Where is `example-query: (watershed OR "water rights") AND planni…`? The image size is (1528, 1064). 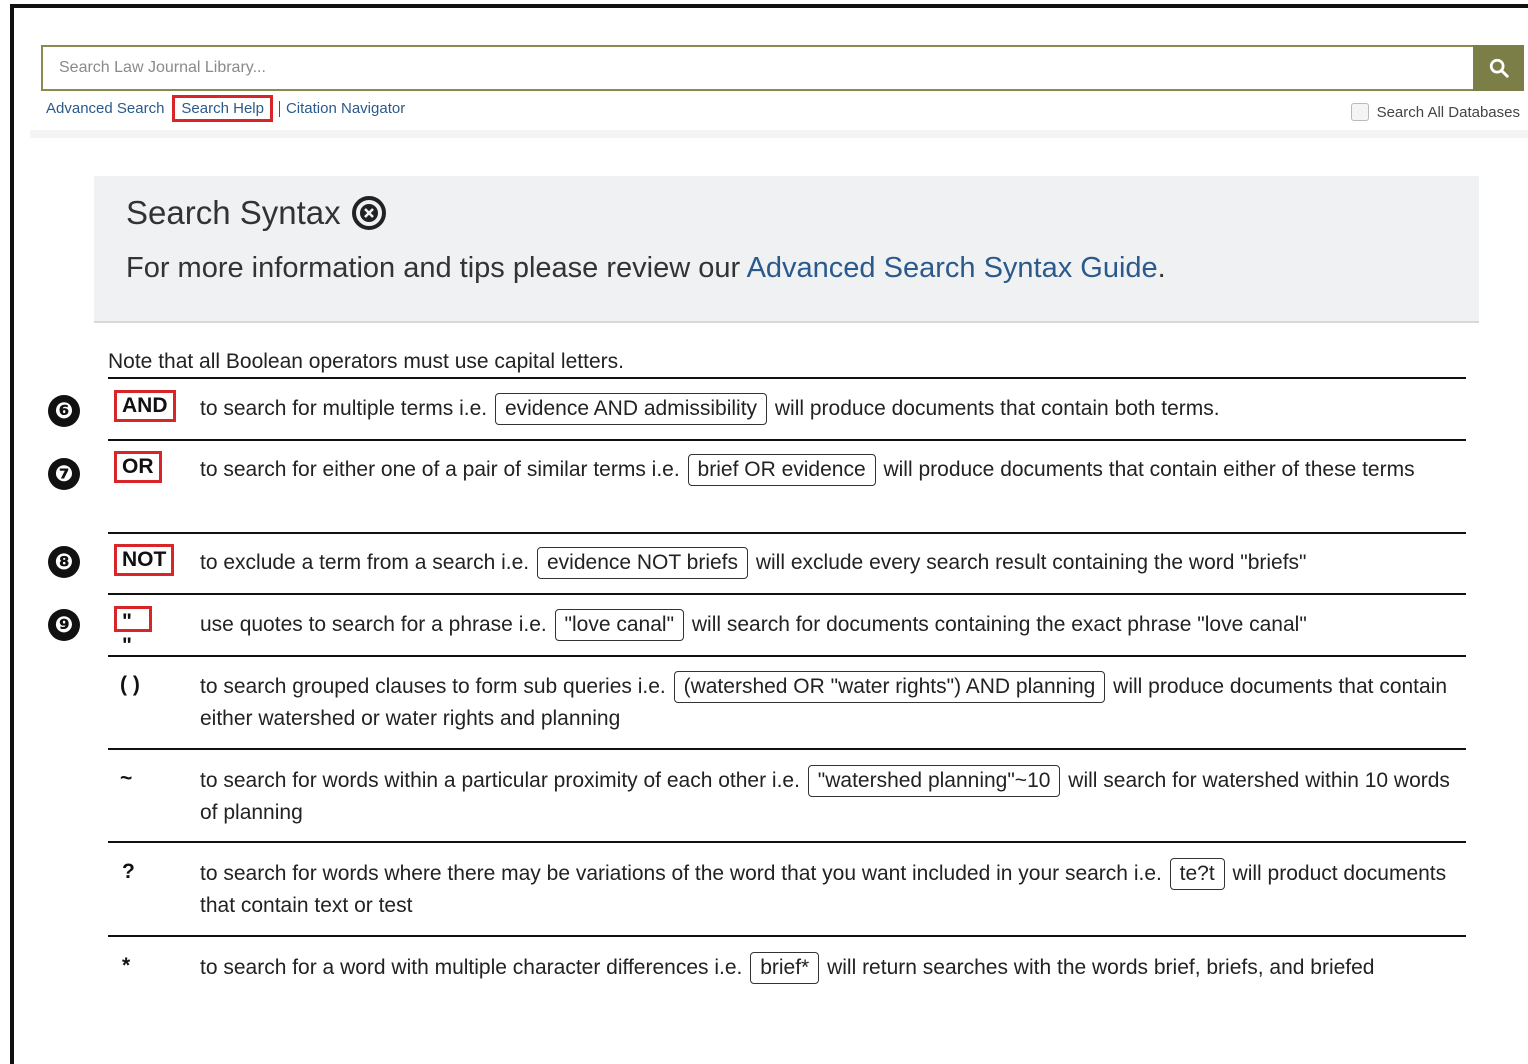
example-query: (watershed OR "water rights") AND planni… is located at coordinates (889, 687).